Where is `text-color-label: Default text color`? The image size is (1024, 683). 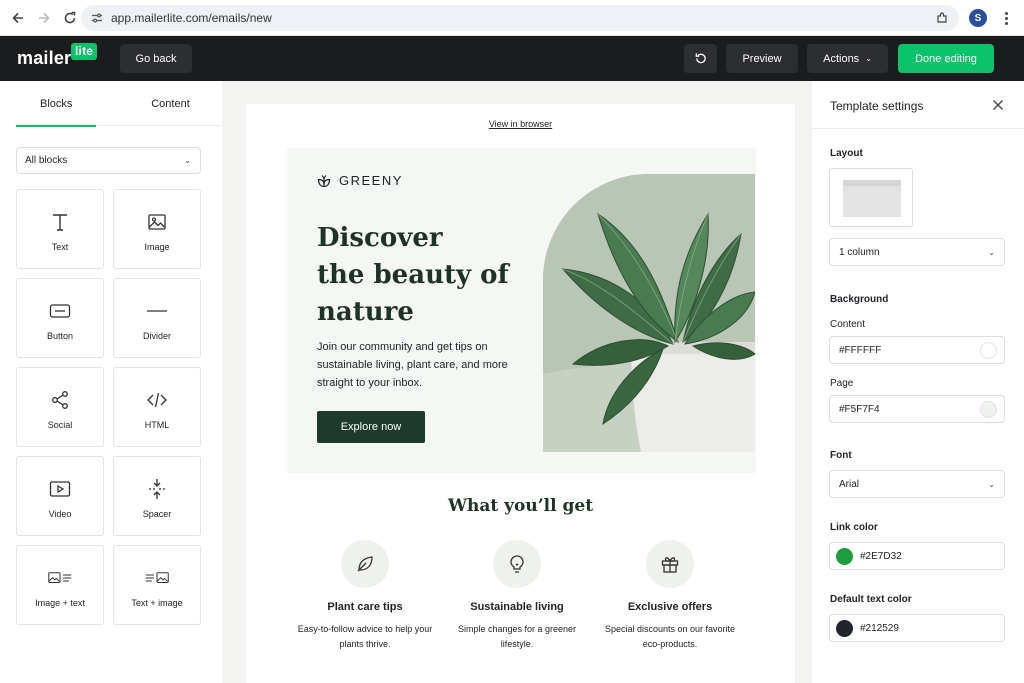 text-color-label: Default text color is located at coordinates (871, 599).